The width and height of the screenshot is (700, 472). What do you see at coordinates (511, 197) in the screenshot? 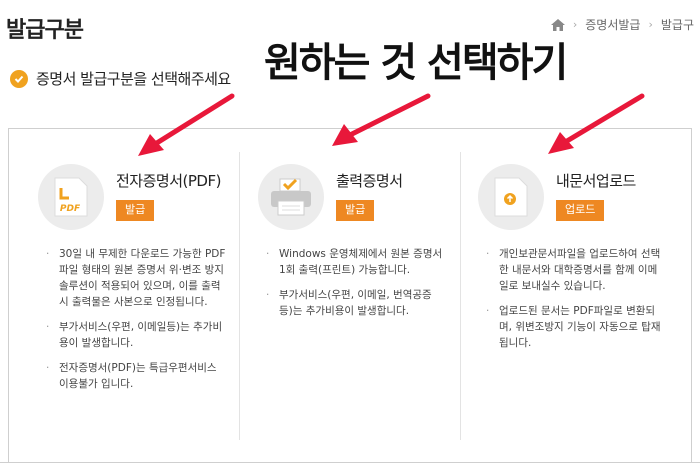
I see `upload-file-icon` at bounding box center [511, 197].